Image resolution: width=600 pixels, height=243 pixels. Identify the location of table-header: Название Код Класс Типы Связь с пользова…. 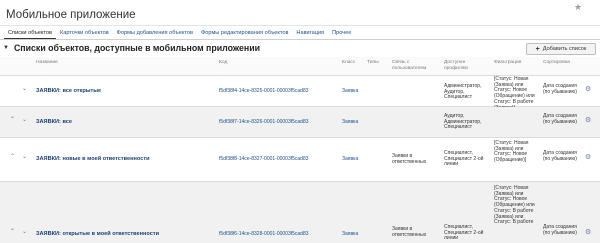
(300, 66).